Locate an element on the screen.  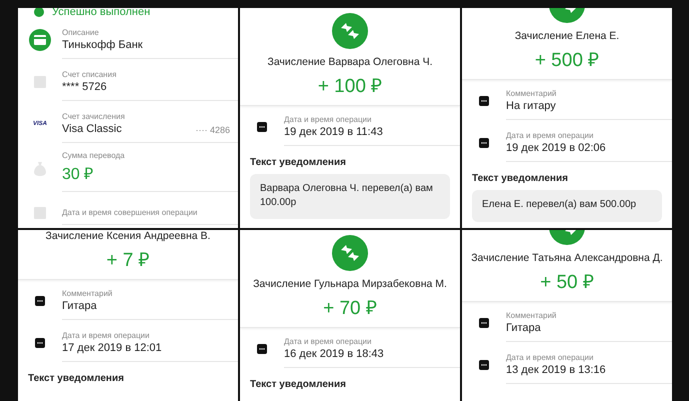
field-value: Тинькофф Банк is located at coordinates (103, 44).